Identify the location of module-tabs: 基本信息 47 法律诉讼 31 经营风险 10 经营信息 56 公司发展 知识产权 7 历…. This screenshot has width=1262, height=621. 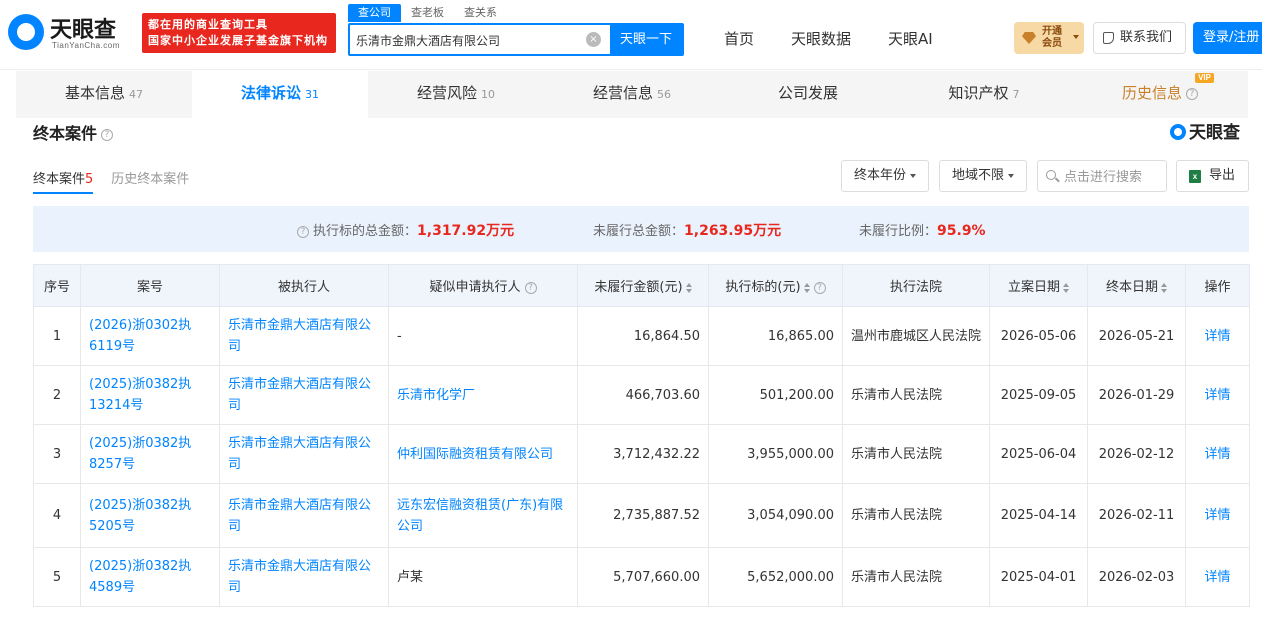
(632, 94).